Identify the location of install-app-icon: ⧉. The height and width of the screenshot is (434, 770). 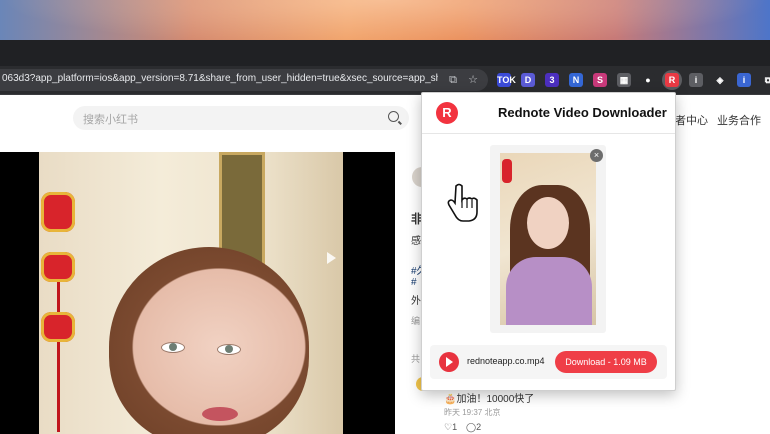
(453, 80).